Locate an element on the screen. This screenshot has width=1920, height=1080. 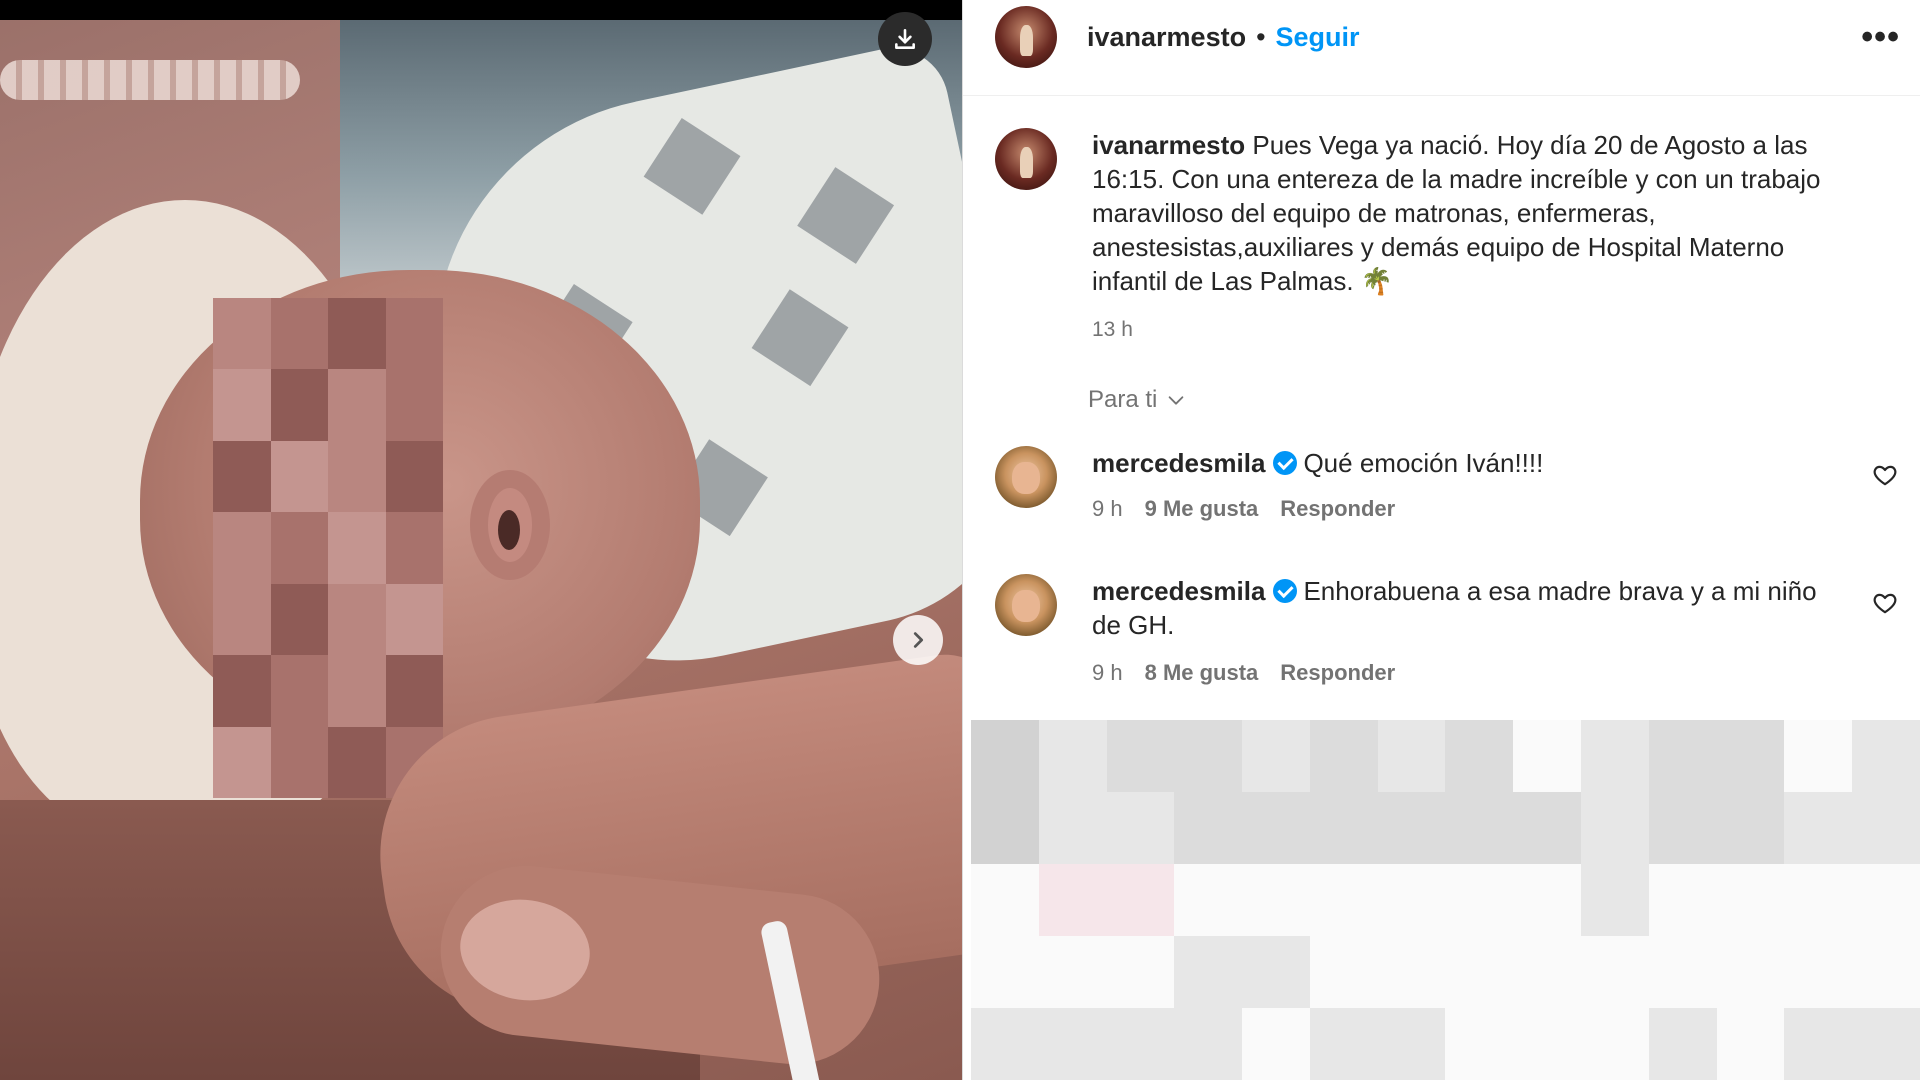
author-username: ivanarmesto is located at coordinates (1166, 37).